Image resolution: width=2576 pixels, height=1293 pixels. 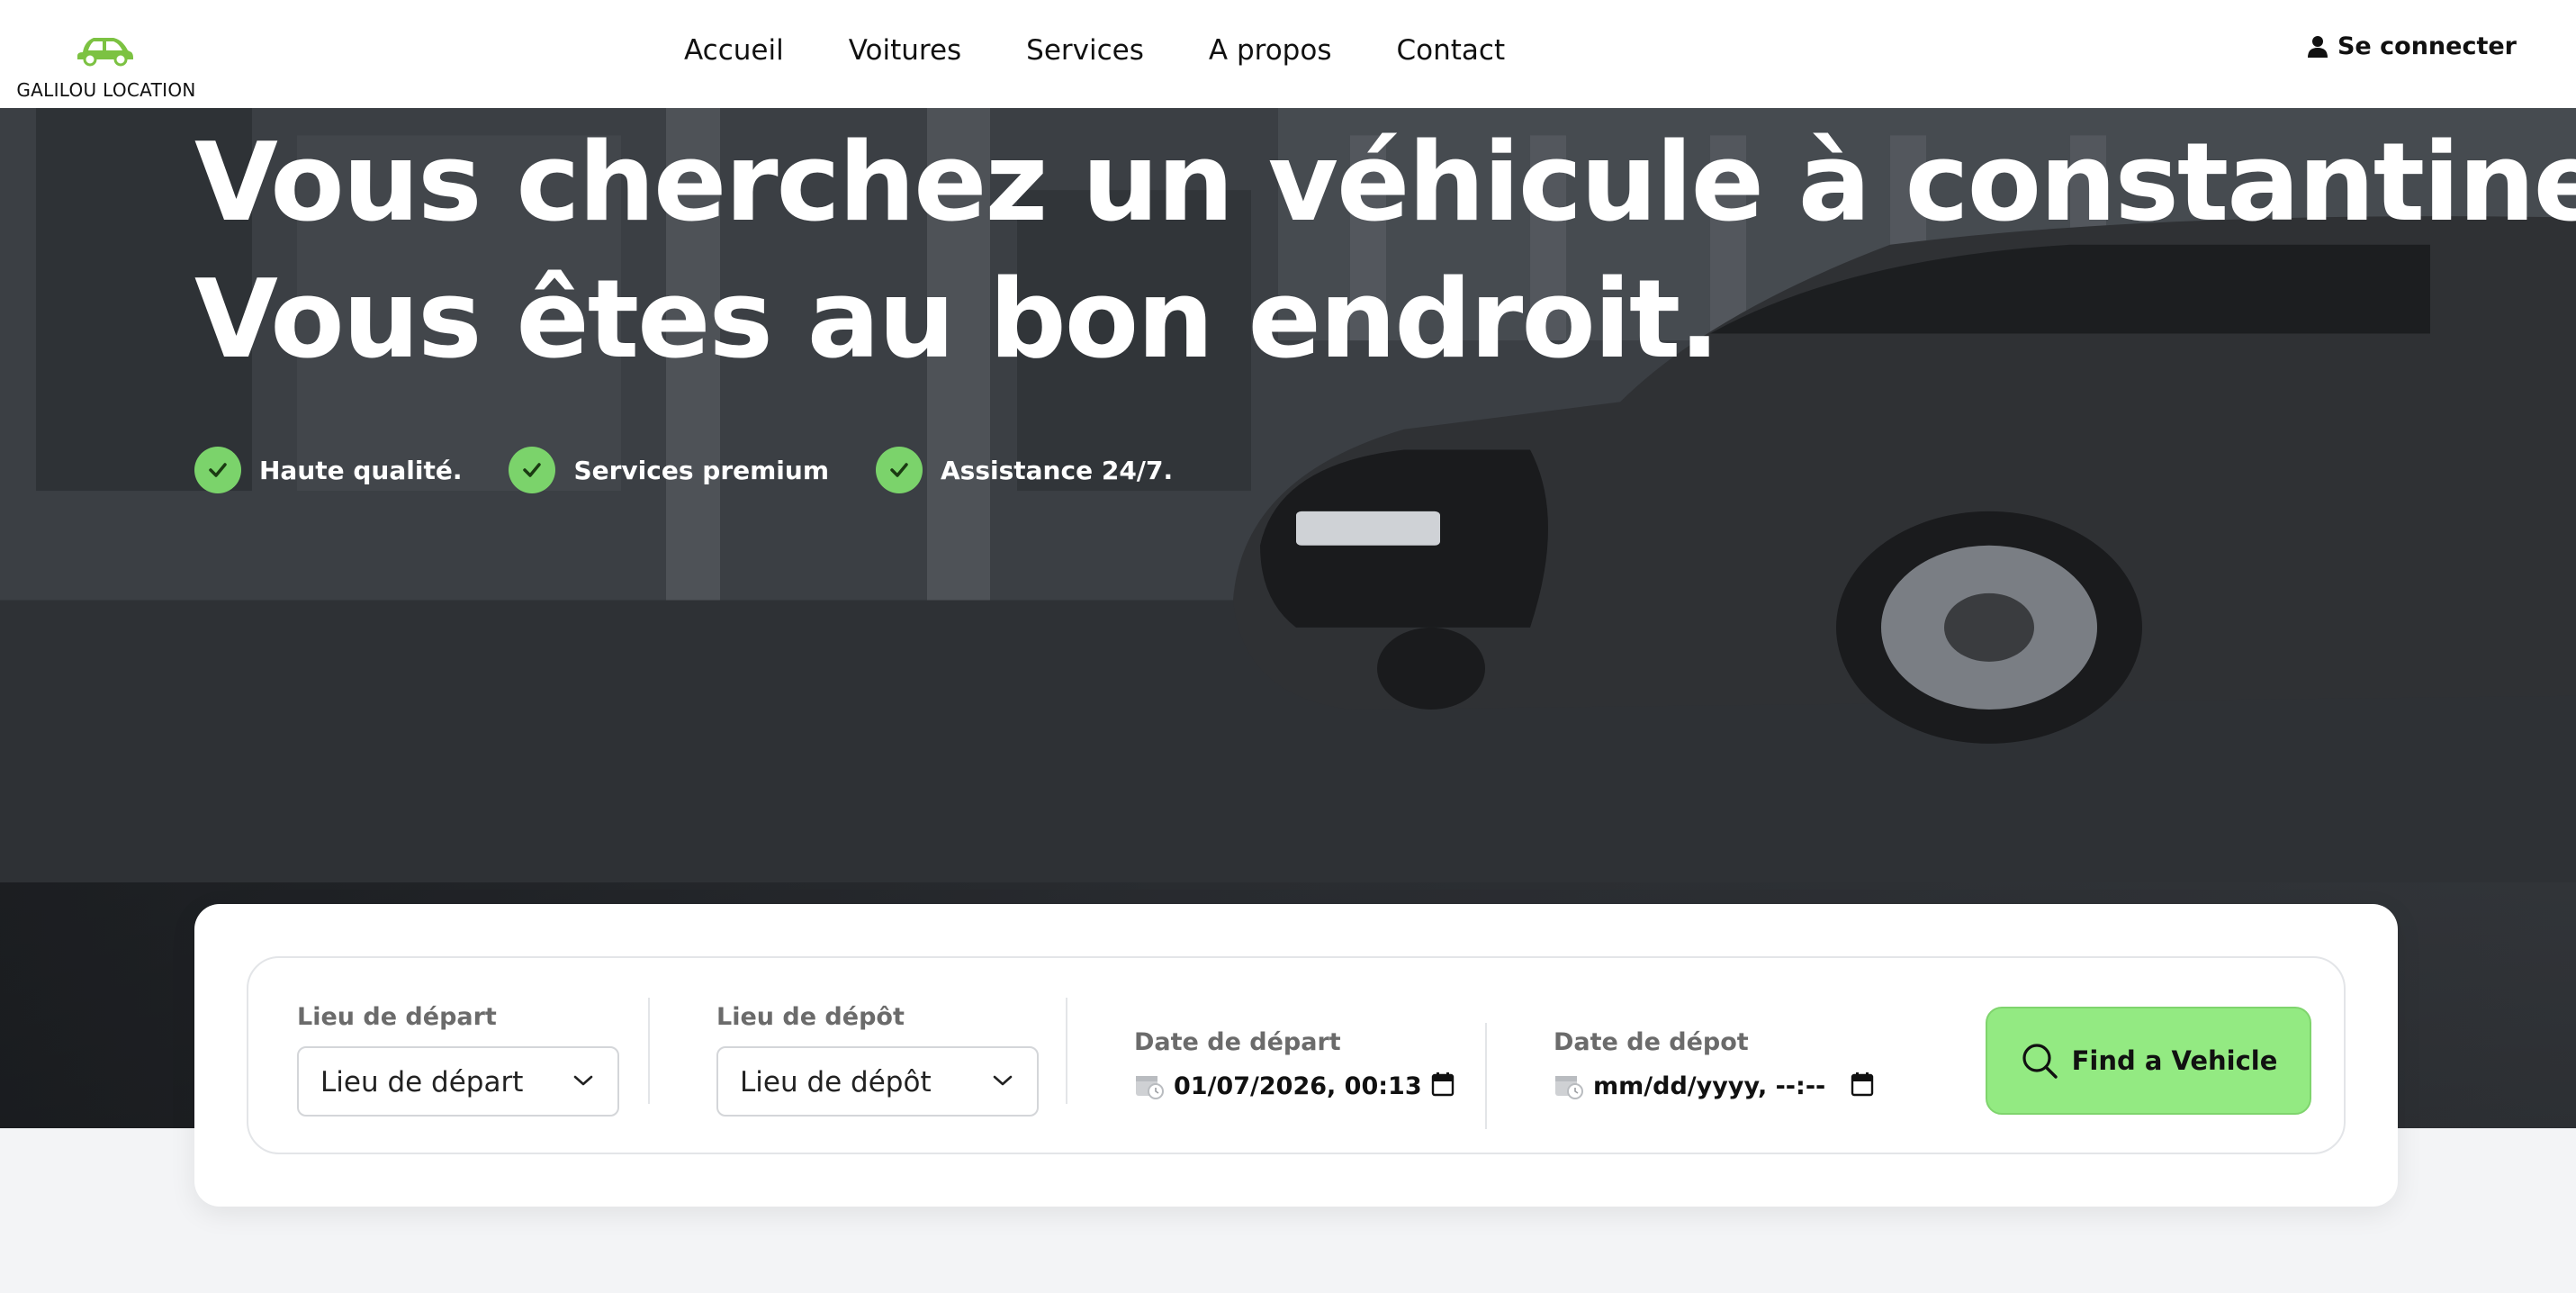 What do you see at coordinates (810, 1017) in the screenshot?
I see `dropoff-label: Lieu de dépôt` at bounding box center [810, 1017].